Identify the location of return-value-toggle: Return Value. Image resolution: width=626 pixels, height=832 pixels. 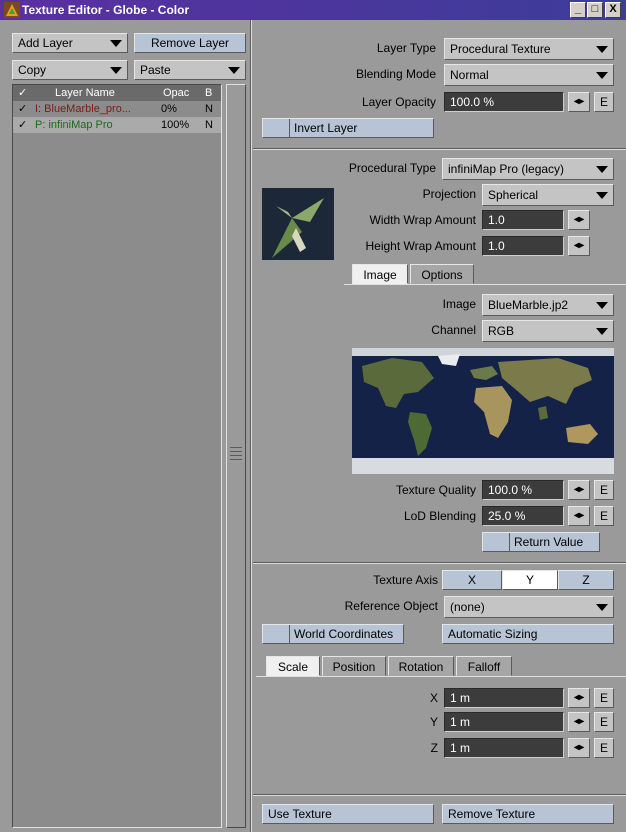
(541, 542).